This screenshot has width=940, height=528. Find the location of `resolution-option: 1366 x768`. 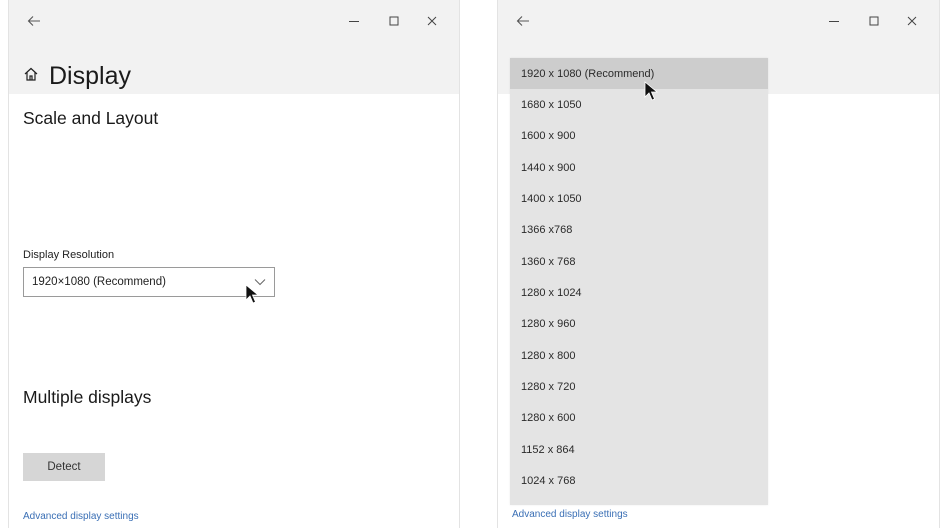

resolution-option: 1366 x768 is located at coordinates (639, 230).